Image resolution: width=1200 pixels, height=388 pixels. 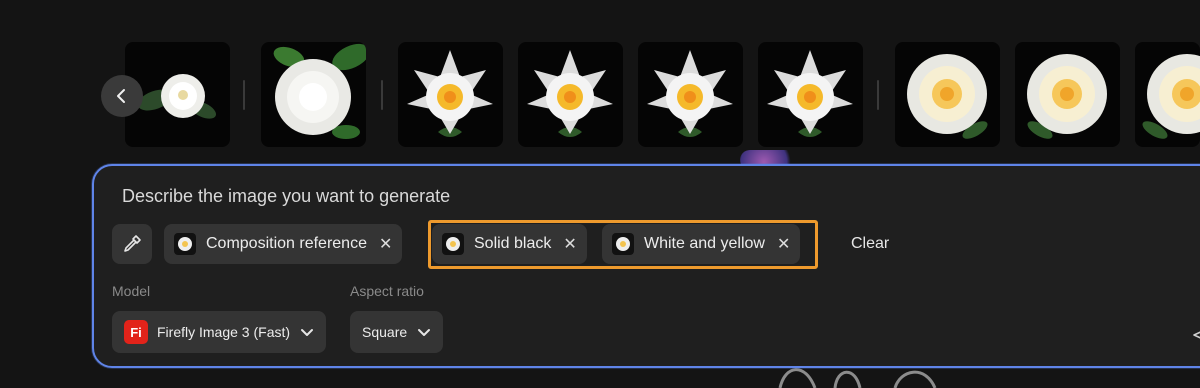 I want to click on flower-thumbnail-icon, so click(x=185, y=244).